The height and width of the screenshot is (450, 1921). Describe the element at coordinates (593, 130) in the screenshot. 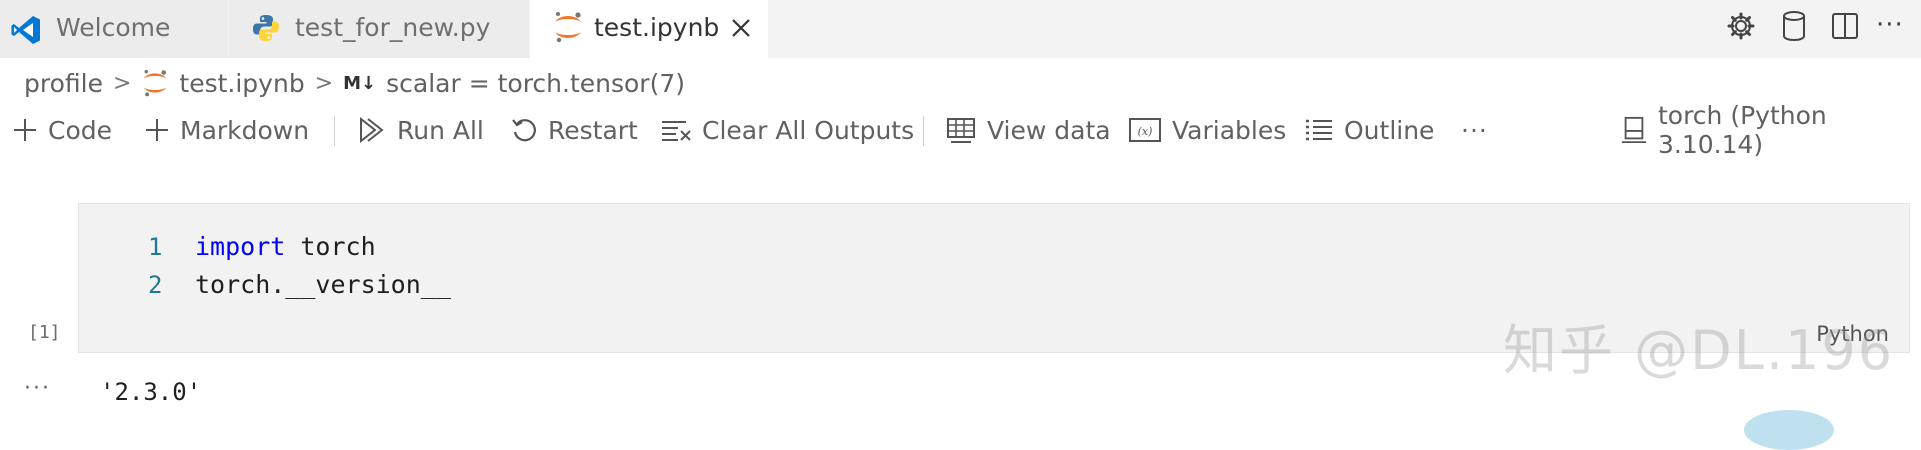

I see `button-label: Restart` at that location.